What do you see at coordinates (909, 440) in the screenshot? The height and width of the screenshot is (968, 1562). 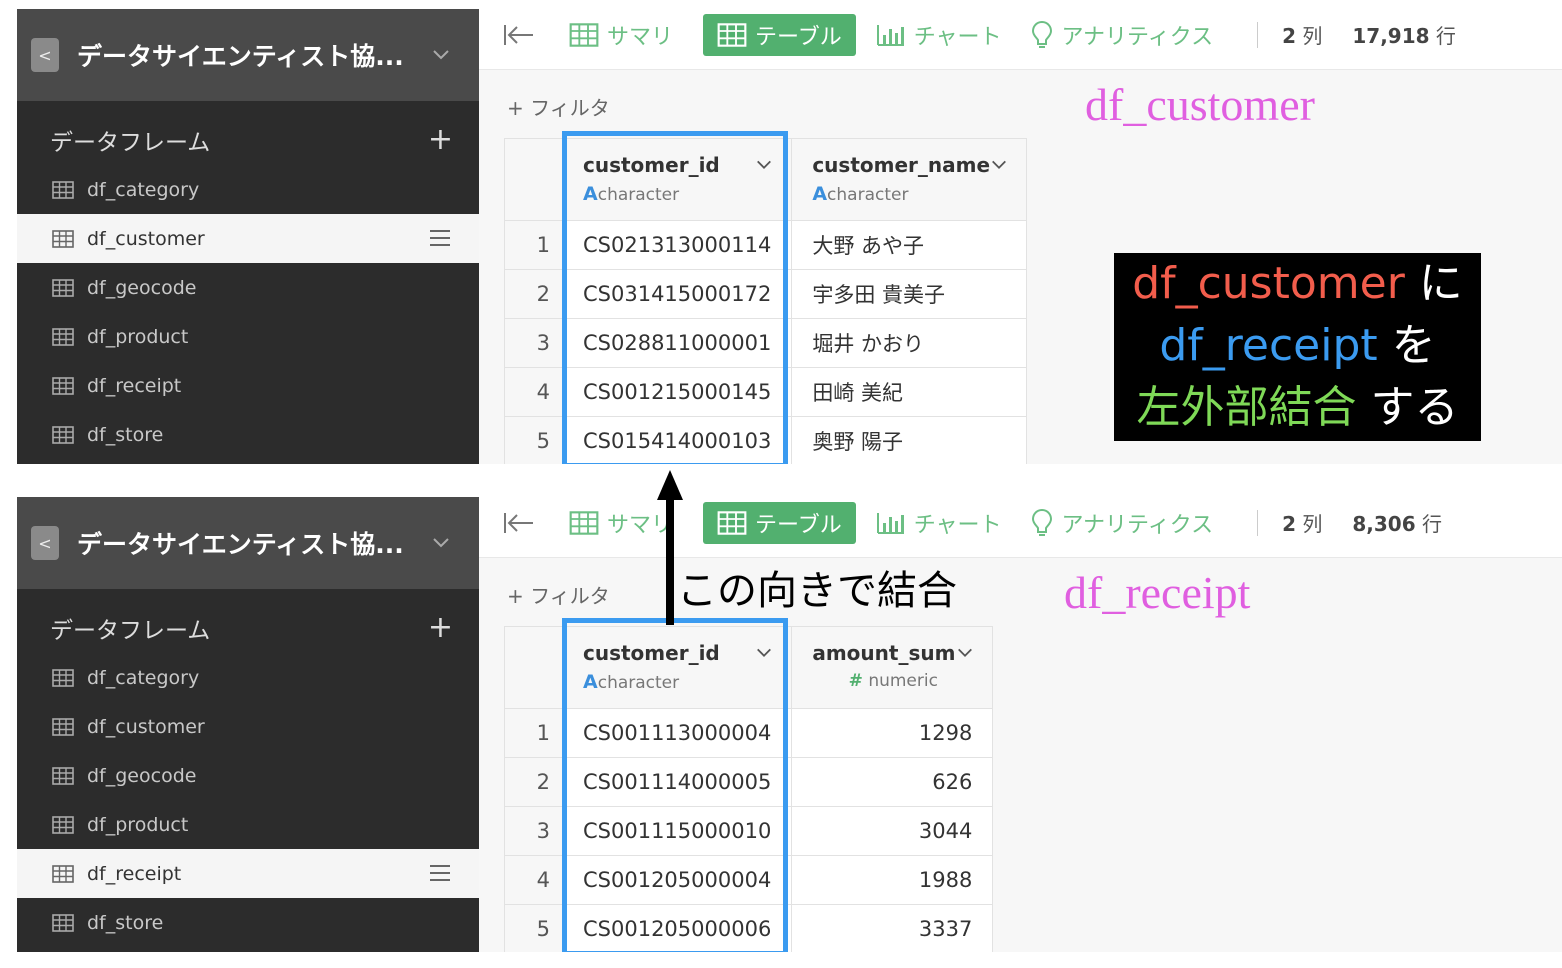 I see `cell-customer-name: 奥野 陽子` at bounding box center [909, 440].